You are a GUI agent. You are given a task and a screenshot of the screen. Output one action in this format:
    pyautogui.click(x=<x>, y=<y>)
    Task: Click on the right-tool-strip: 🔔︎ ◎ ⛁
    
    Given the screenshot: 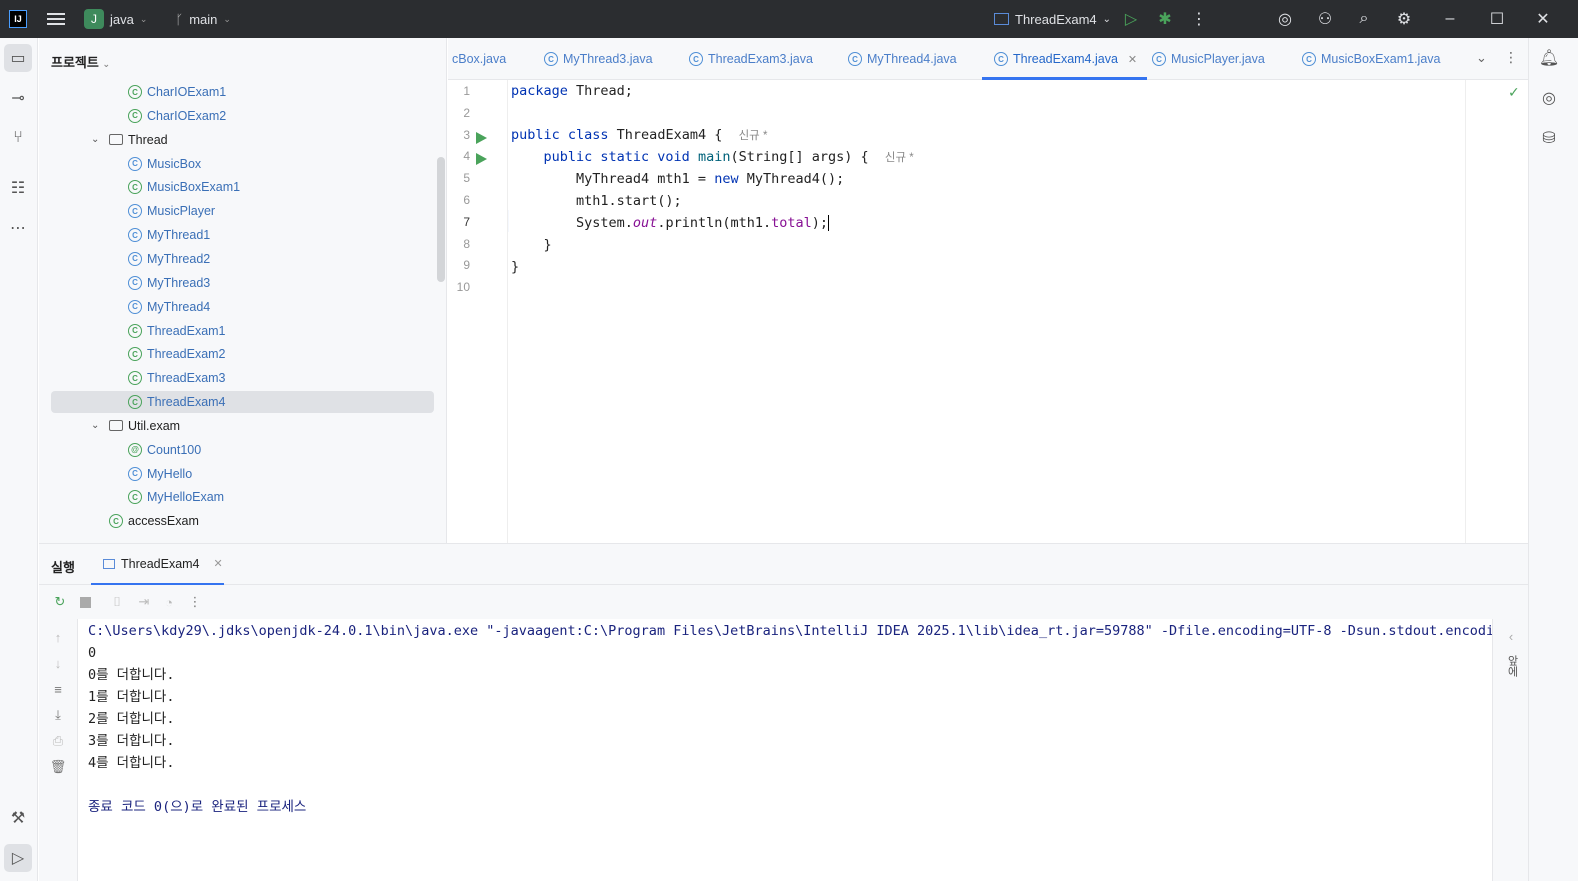 What is the action you would take?
    pyautogui.click(x=1553, y=459)
    